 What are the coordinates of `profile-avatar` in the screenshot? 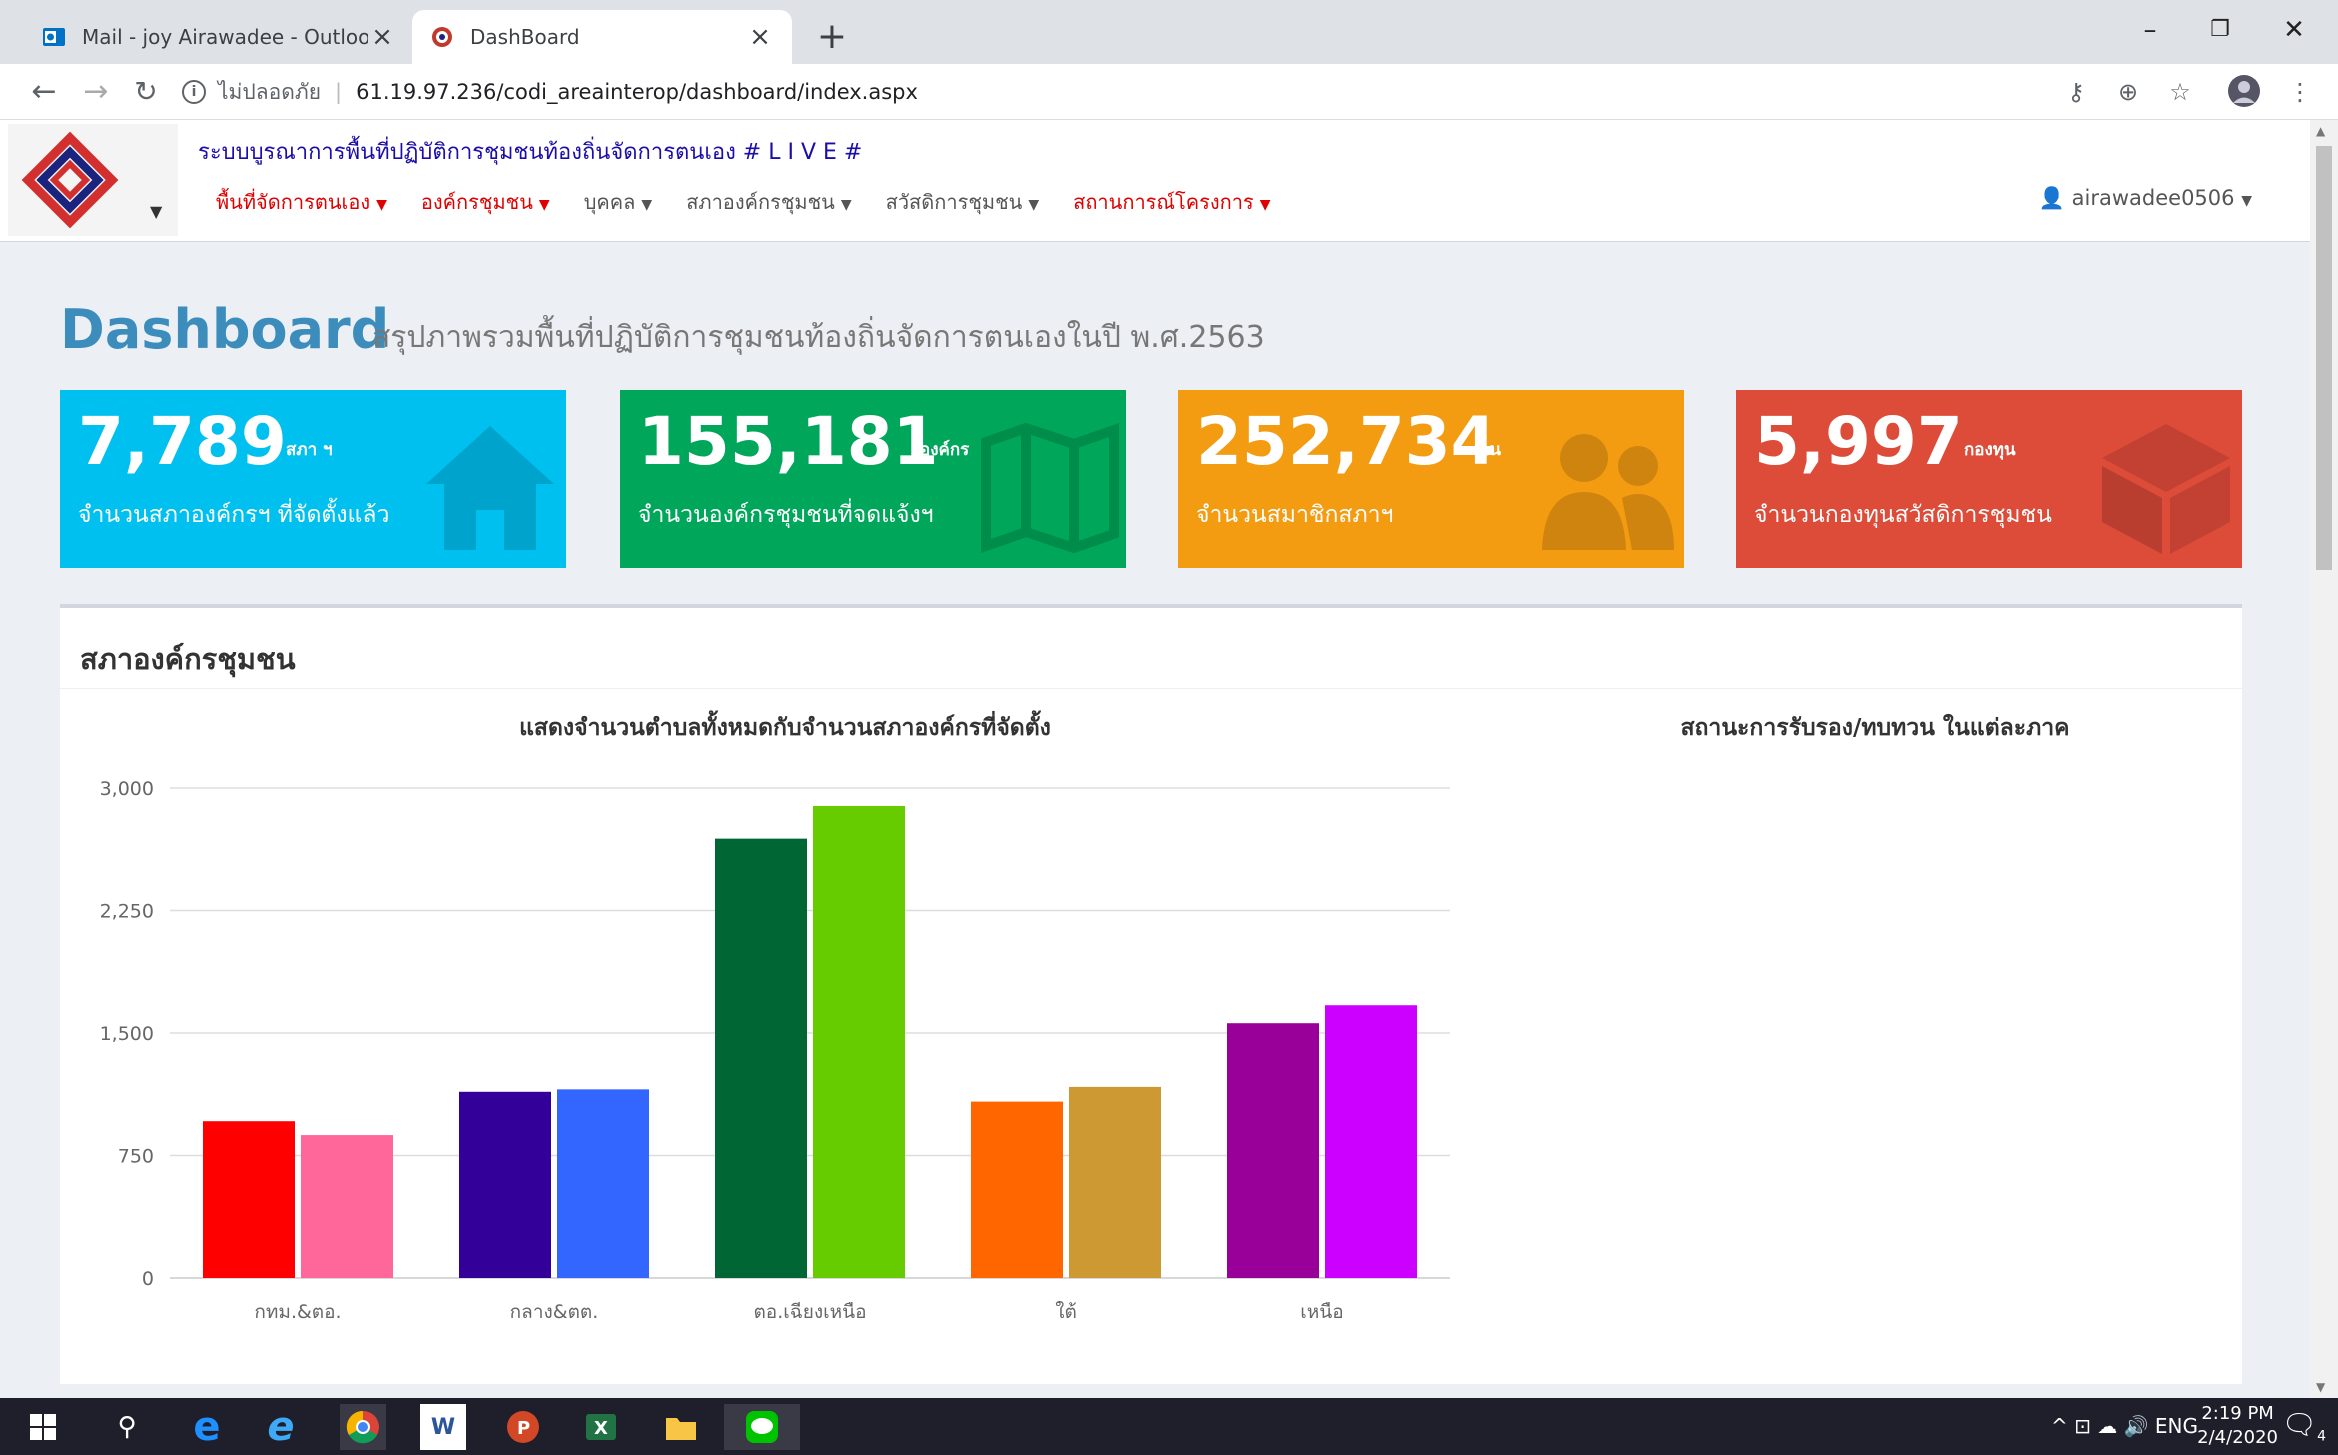 It's located at (2244, 92).